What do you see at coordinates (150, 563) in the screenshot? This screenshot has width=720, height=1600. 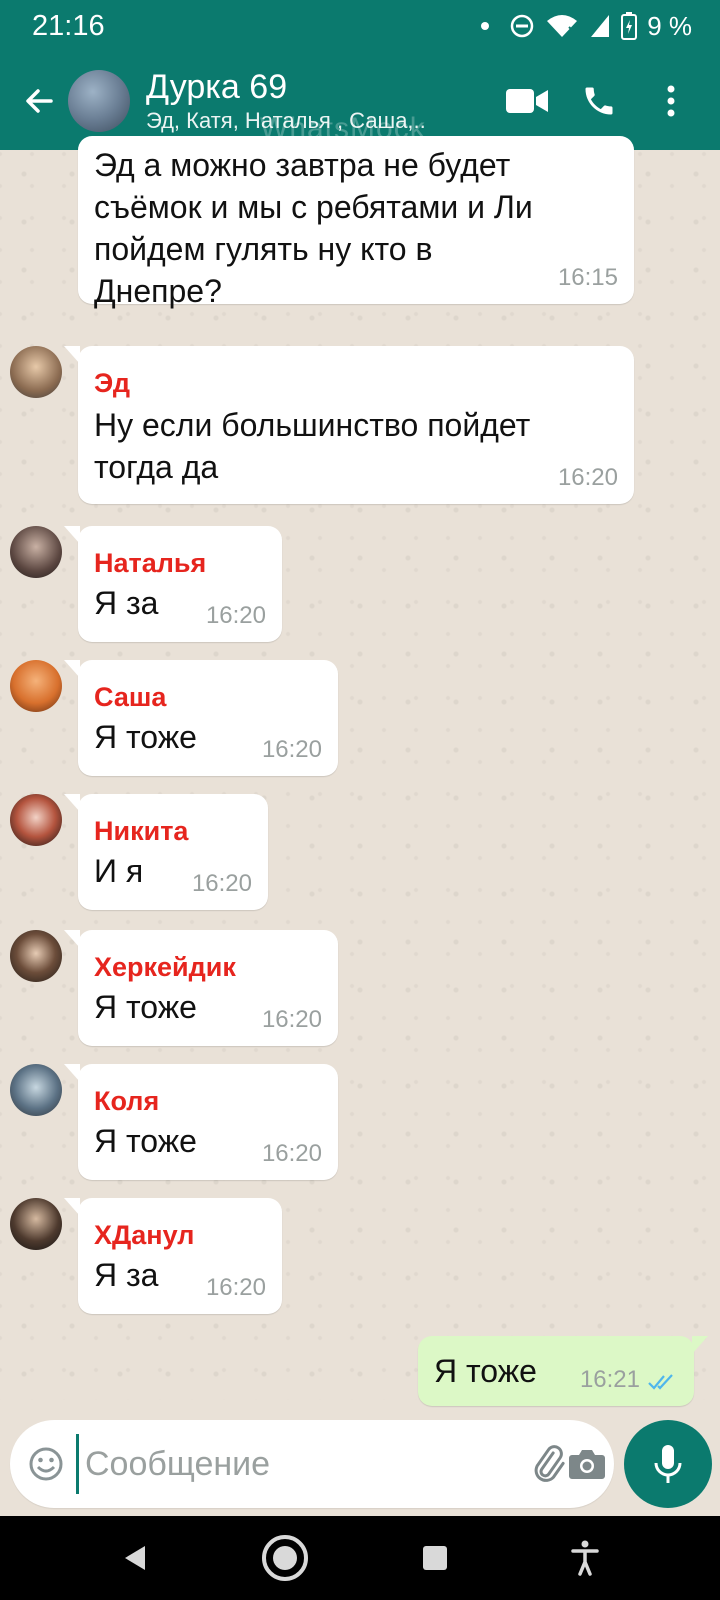 I see `sender-name: Наталья` at bounding box center [150, 563].